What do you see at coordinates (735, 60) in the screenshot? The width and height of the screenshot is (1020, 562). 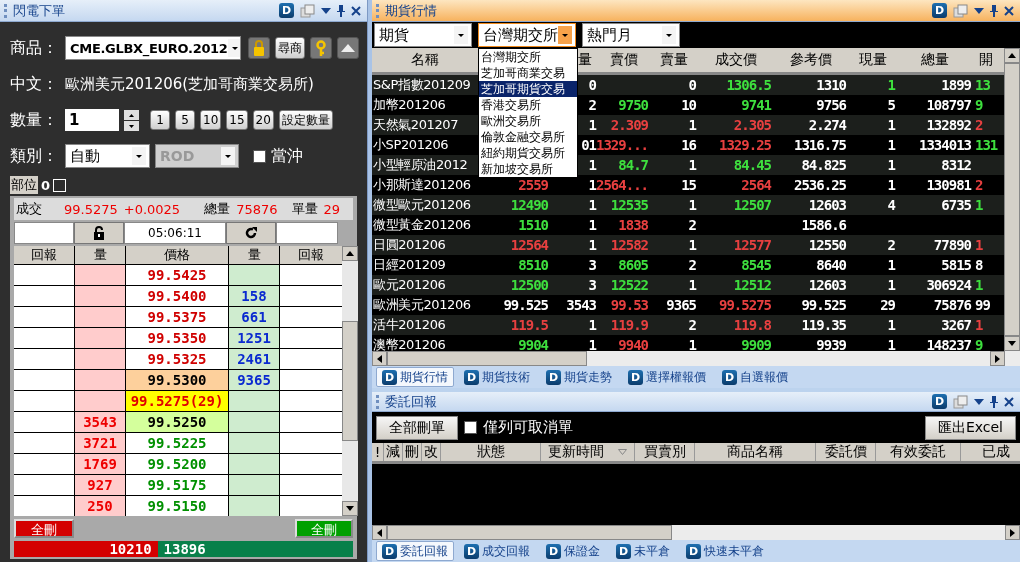 I see `column-header: 成交價` at bounding box center [735, 60].